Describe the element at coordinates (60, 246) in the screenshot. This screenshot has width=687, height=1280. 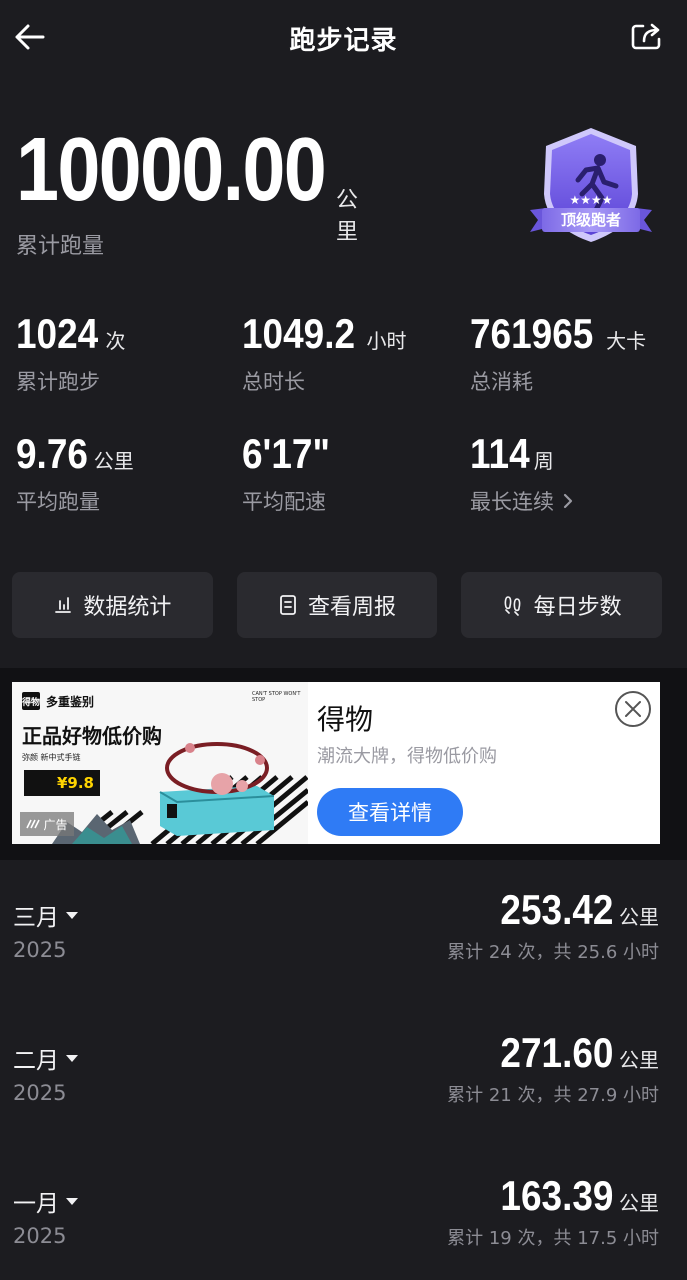
I see `total-distance-label: 累计跑量` at that location.